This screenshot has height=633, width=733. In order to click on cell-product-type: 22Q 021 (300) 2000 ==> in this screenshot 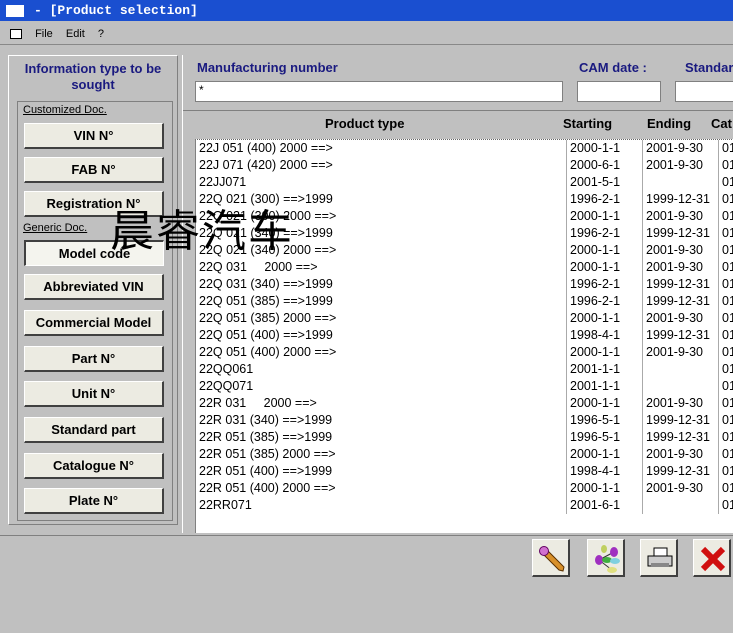, I will do `click(268, 216)`.